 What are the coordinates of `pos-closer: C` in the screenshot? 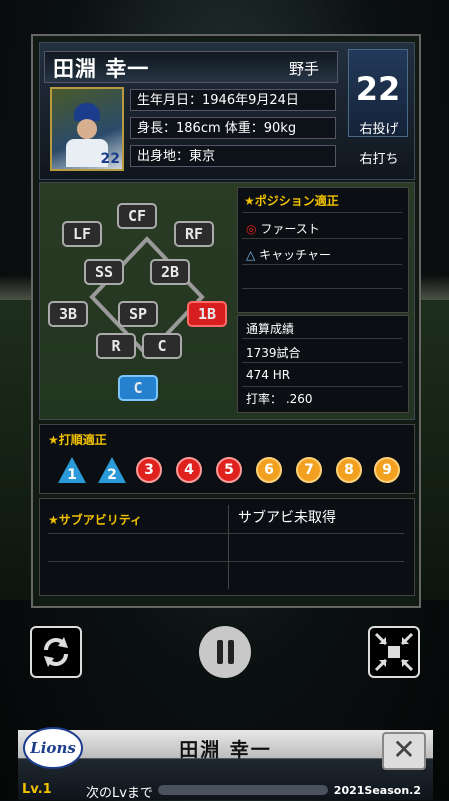 It's located at (162, 346).